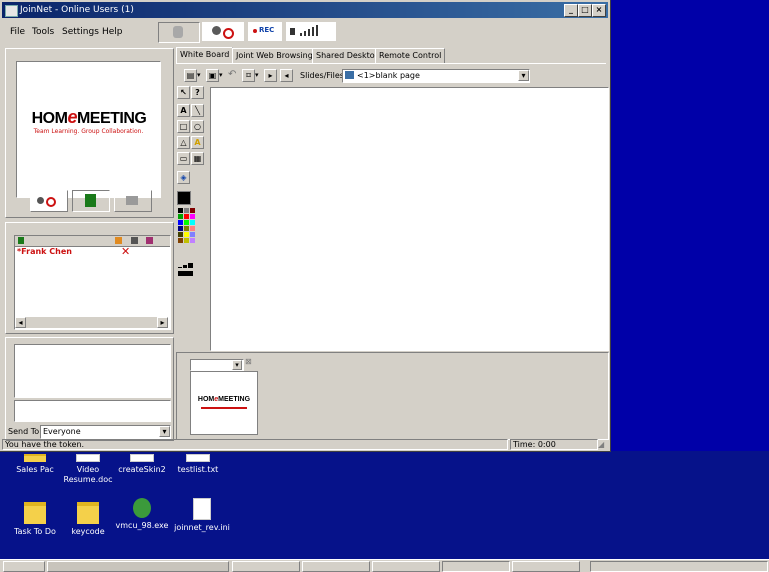  I want to click on no-video-mode-button, so click(49, 201).